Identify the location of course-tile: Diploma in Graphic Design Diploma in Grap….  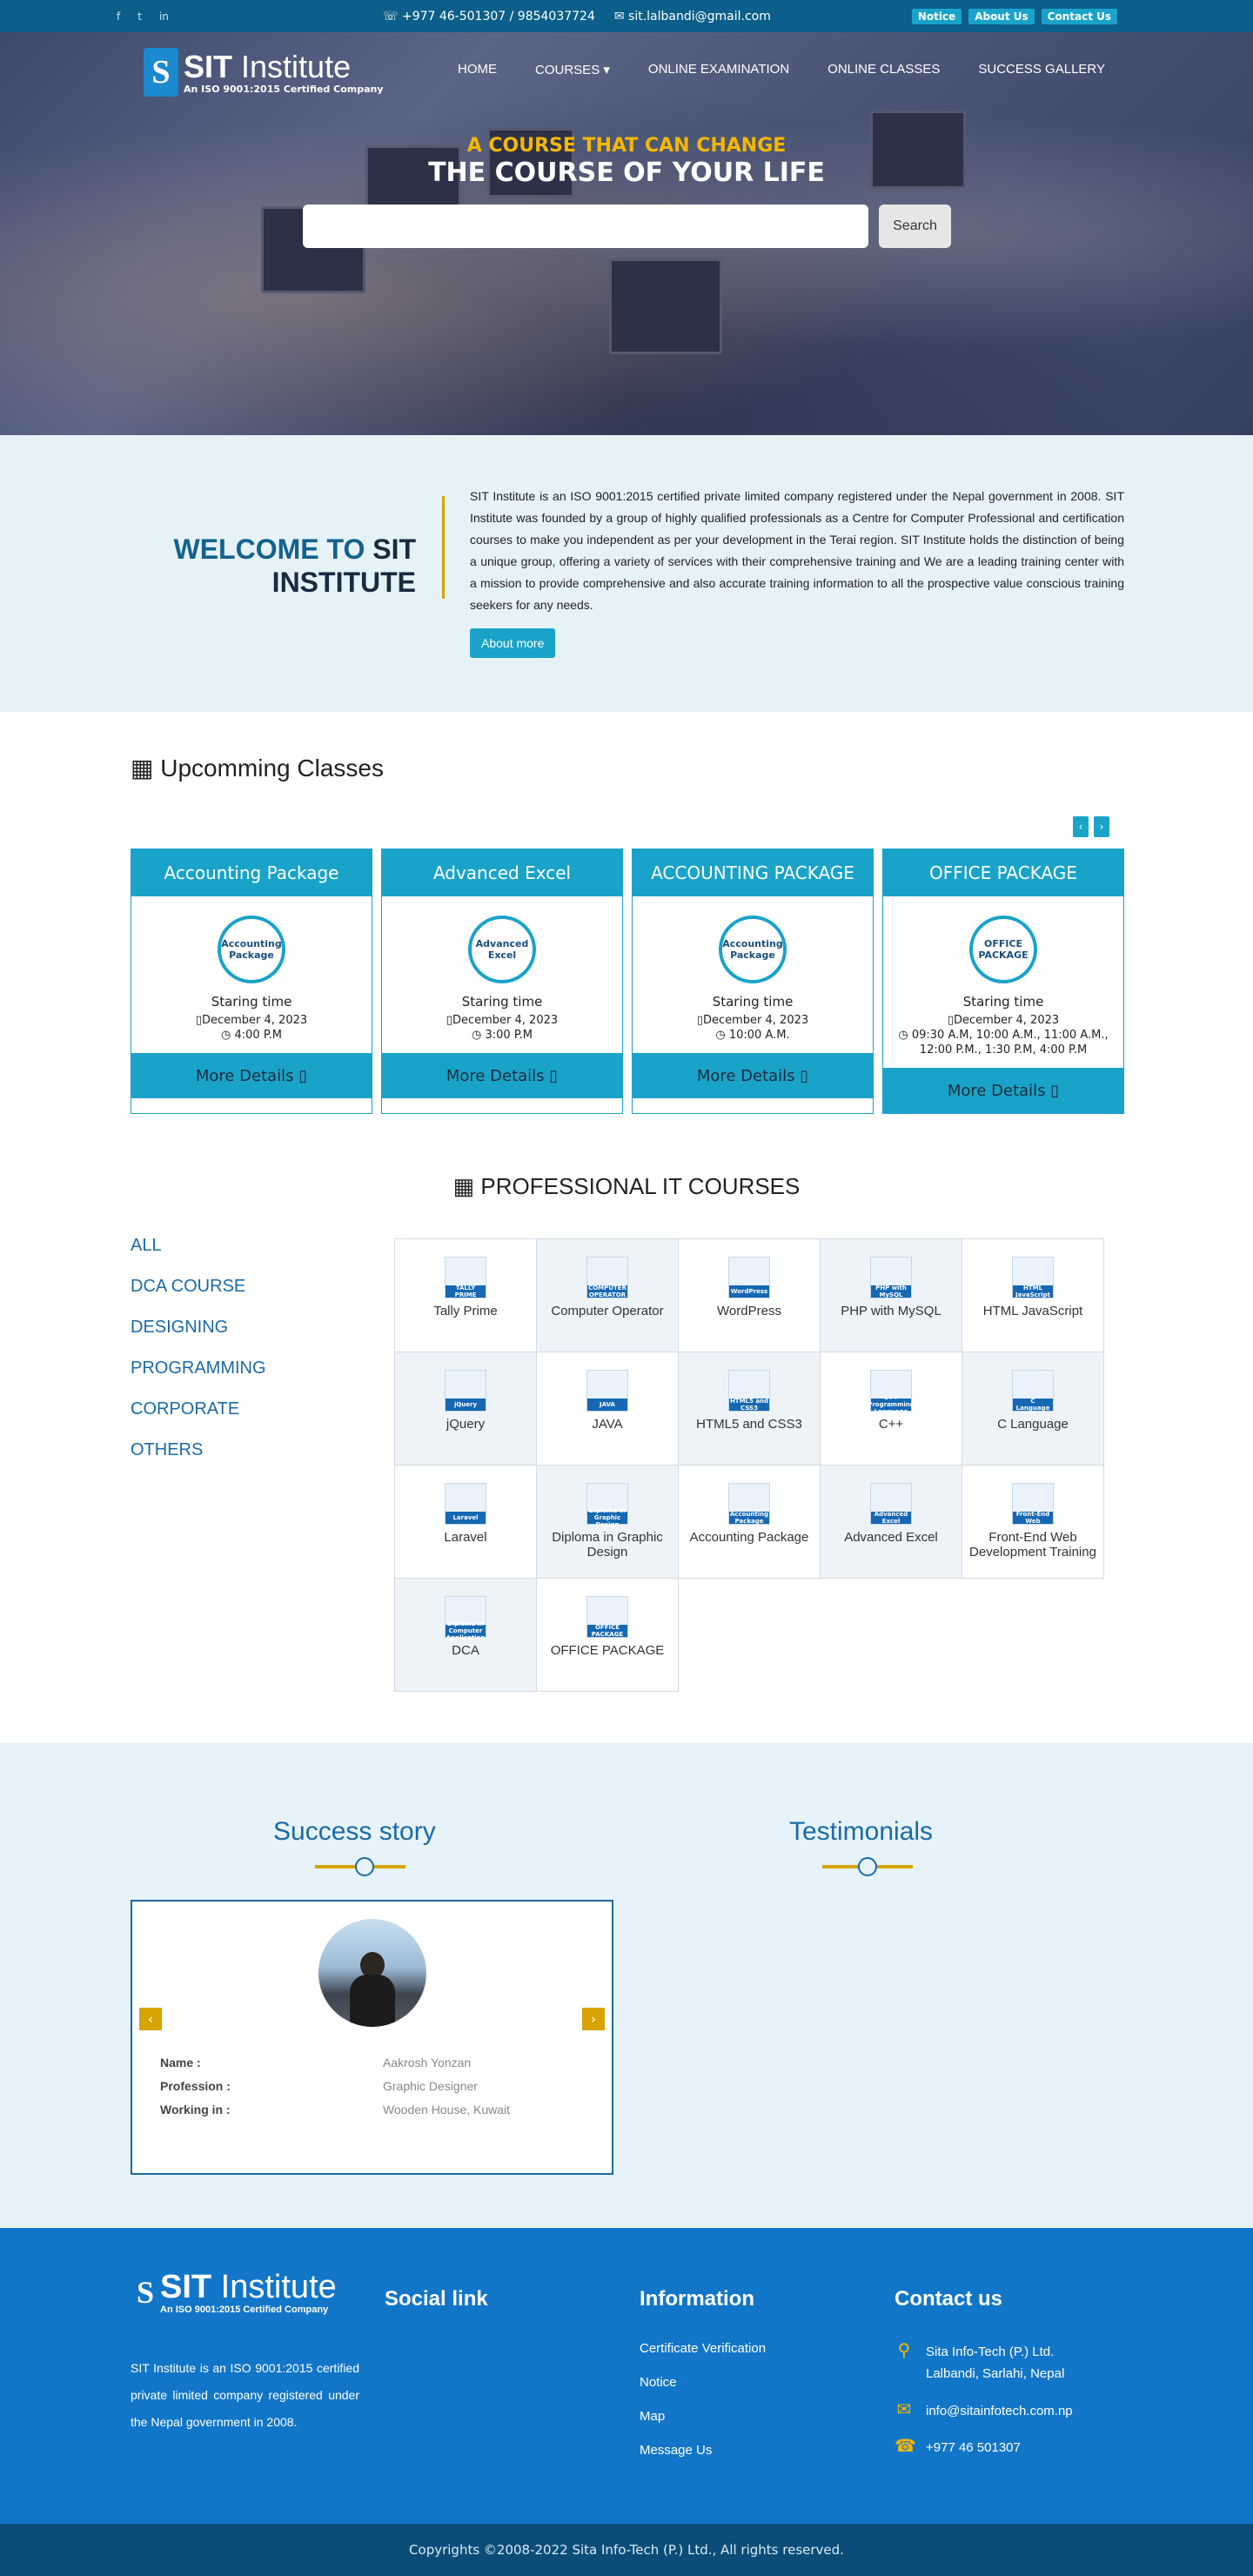
(608, 1522).